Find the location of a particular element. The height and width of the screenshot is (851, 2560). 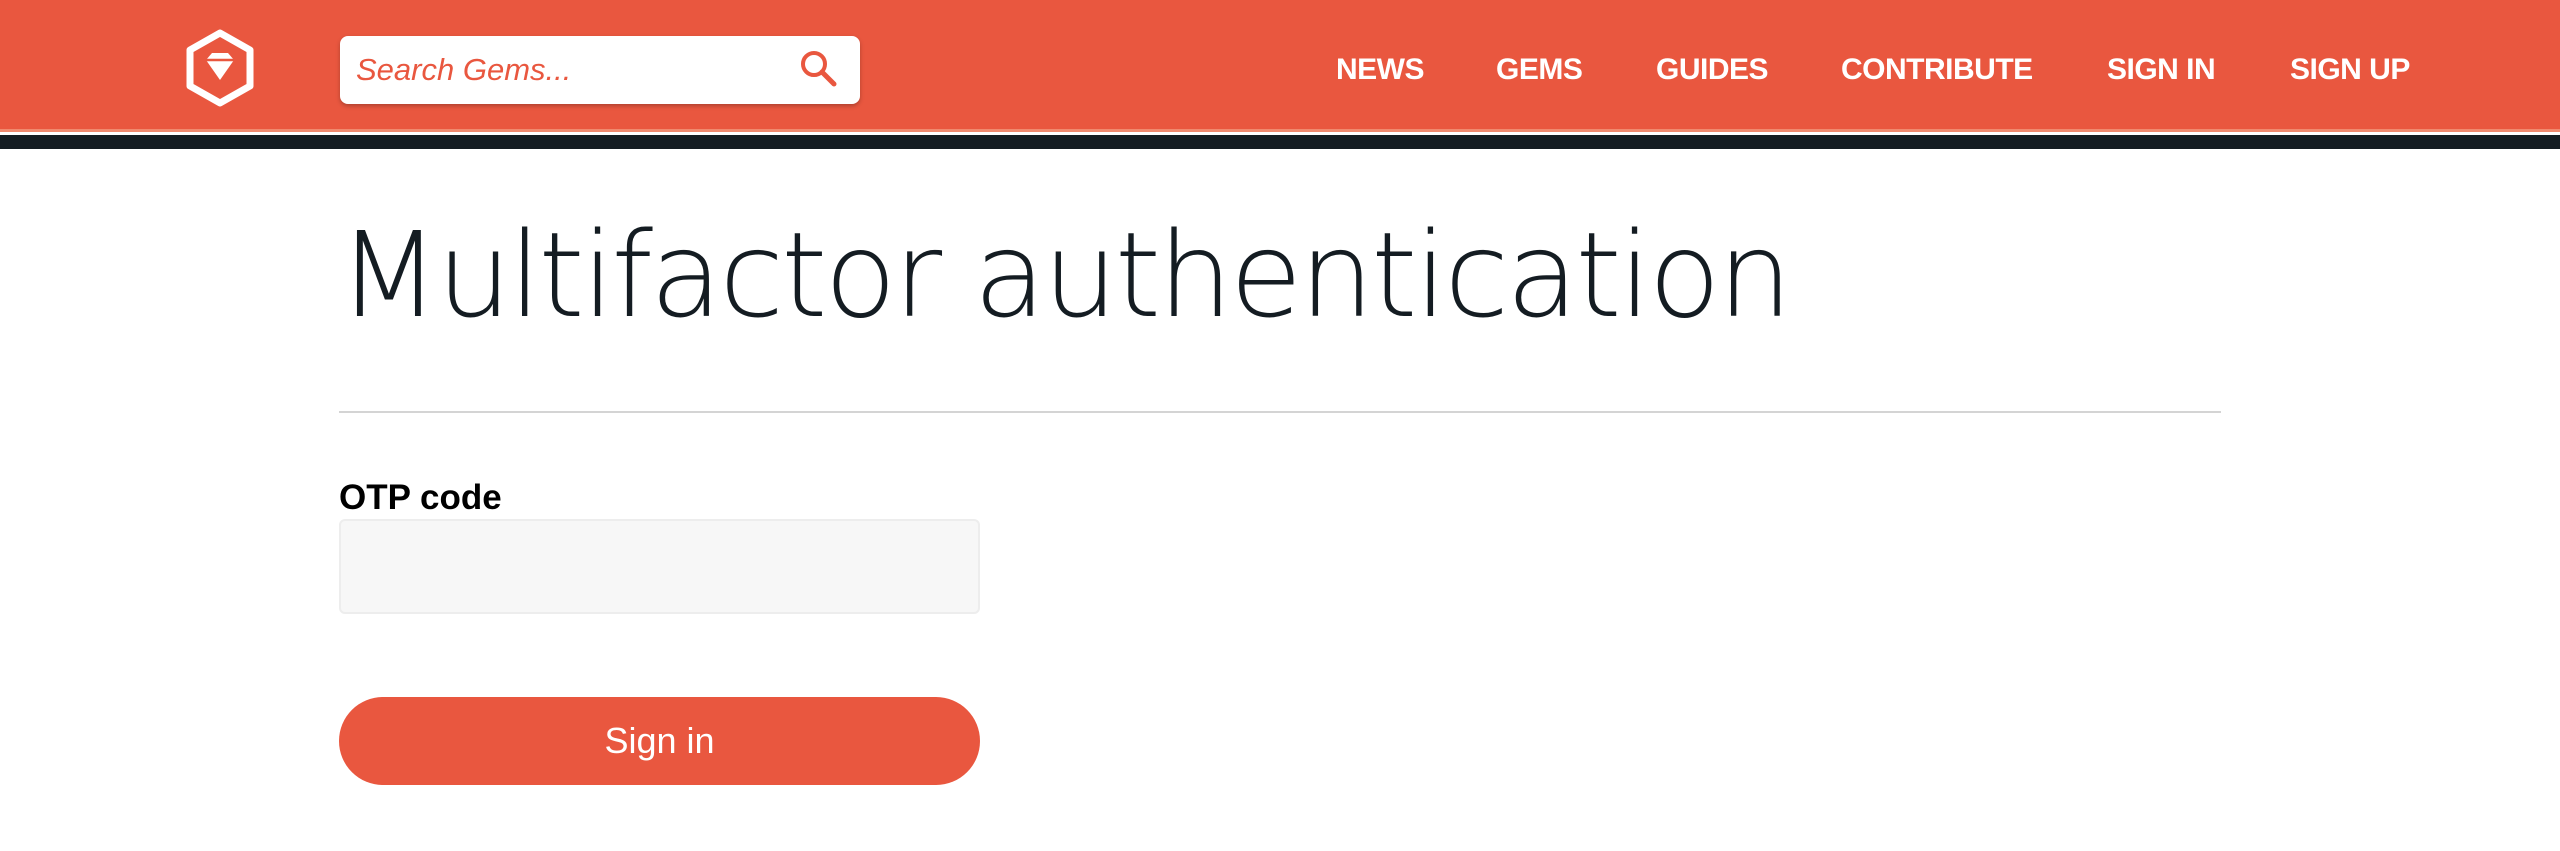

nav-news: NEWS is located at coordinates (1380, 70).